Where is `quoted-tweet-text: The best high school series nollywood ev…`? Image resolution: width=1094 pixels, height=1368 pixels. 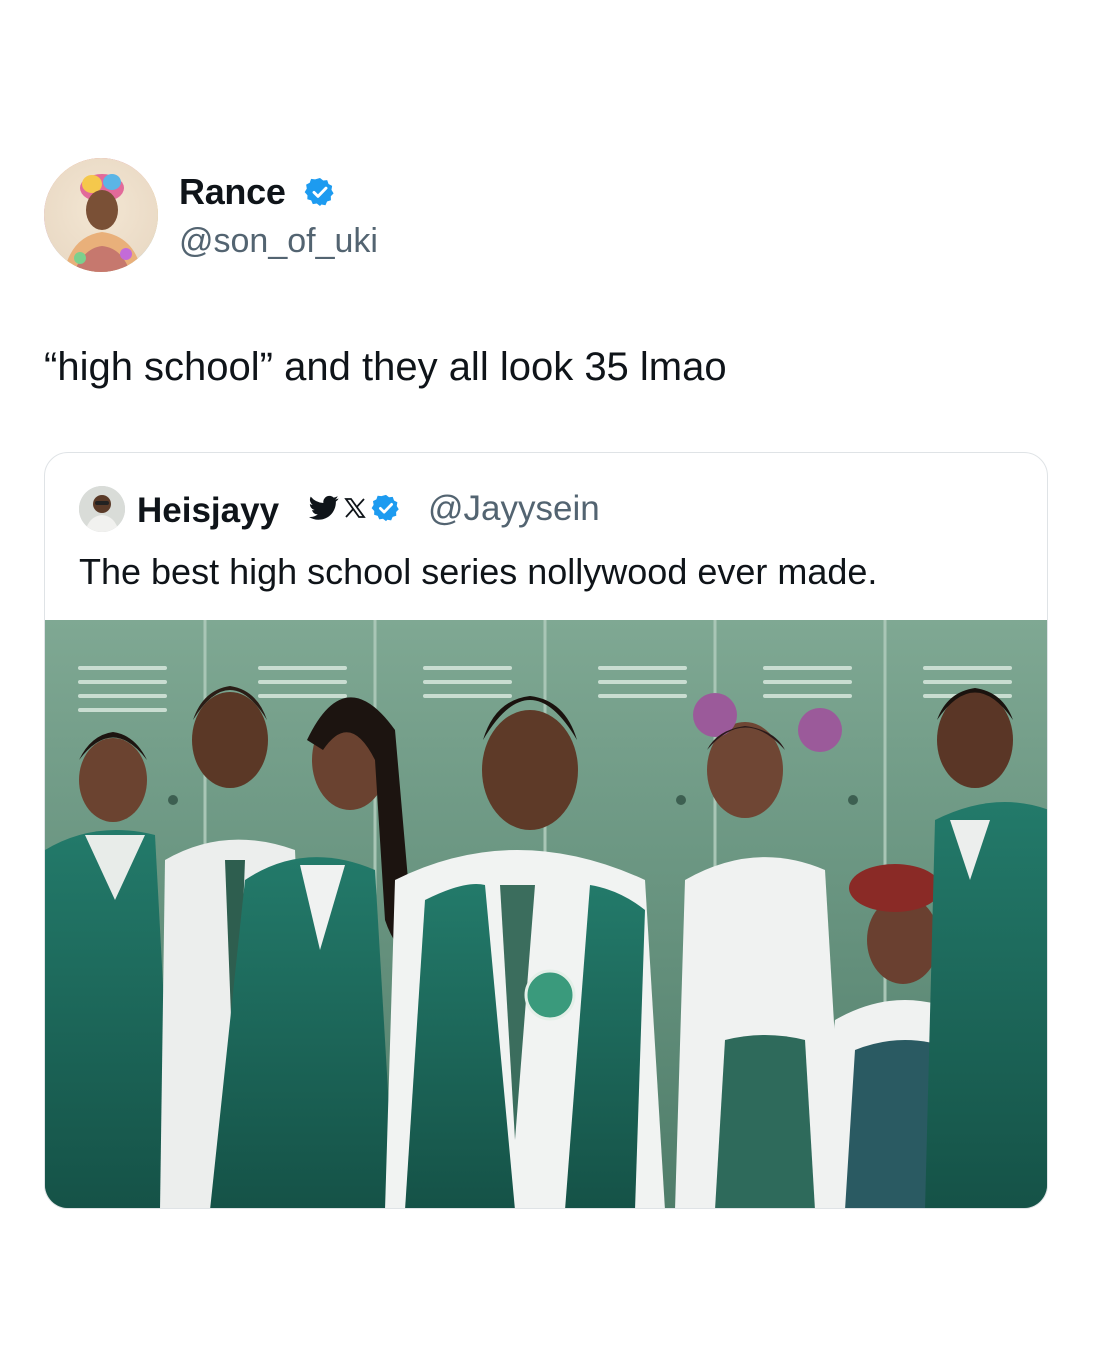
quoted-tweet-text: The best high school series nollywood ev… is located at coordinates (478, 571).